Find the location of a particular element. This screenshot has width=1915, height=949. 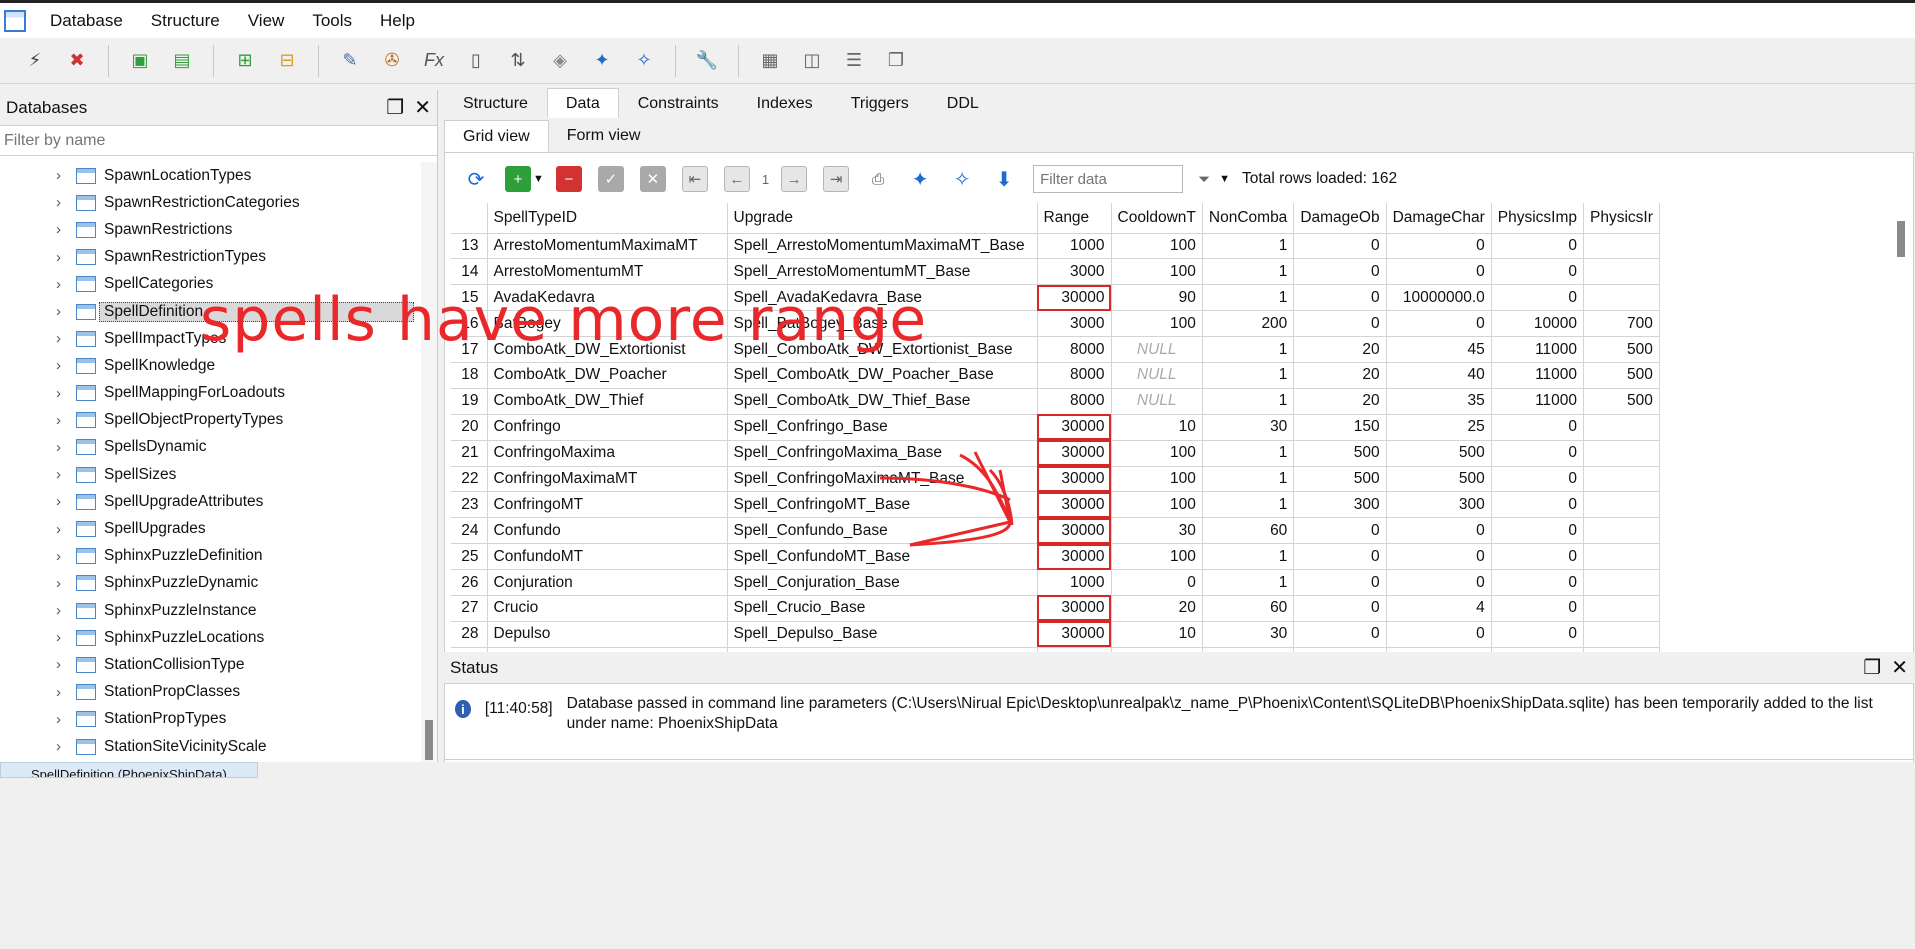

tree-item-table: › SpellObjectPropertyTypes is located at coordinates (211, 420).